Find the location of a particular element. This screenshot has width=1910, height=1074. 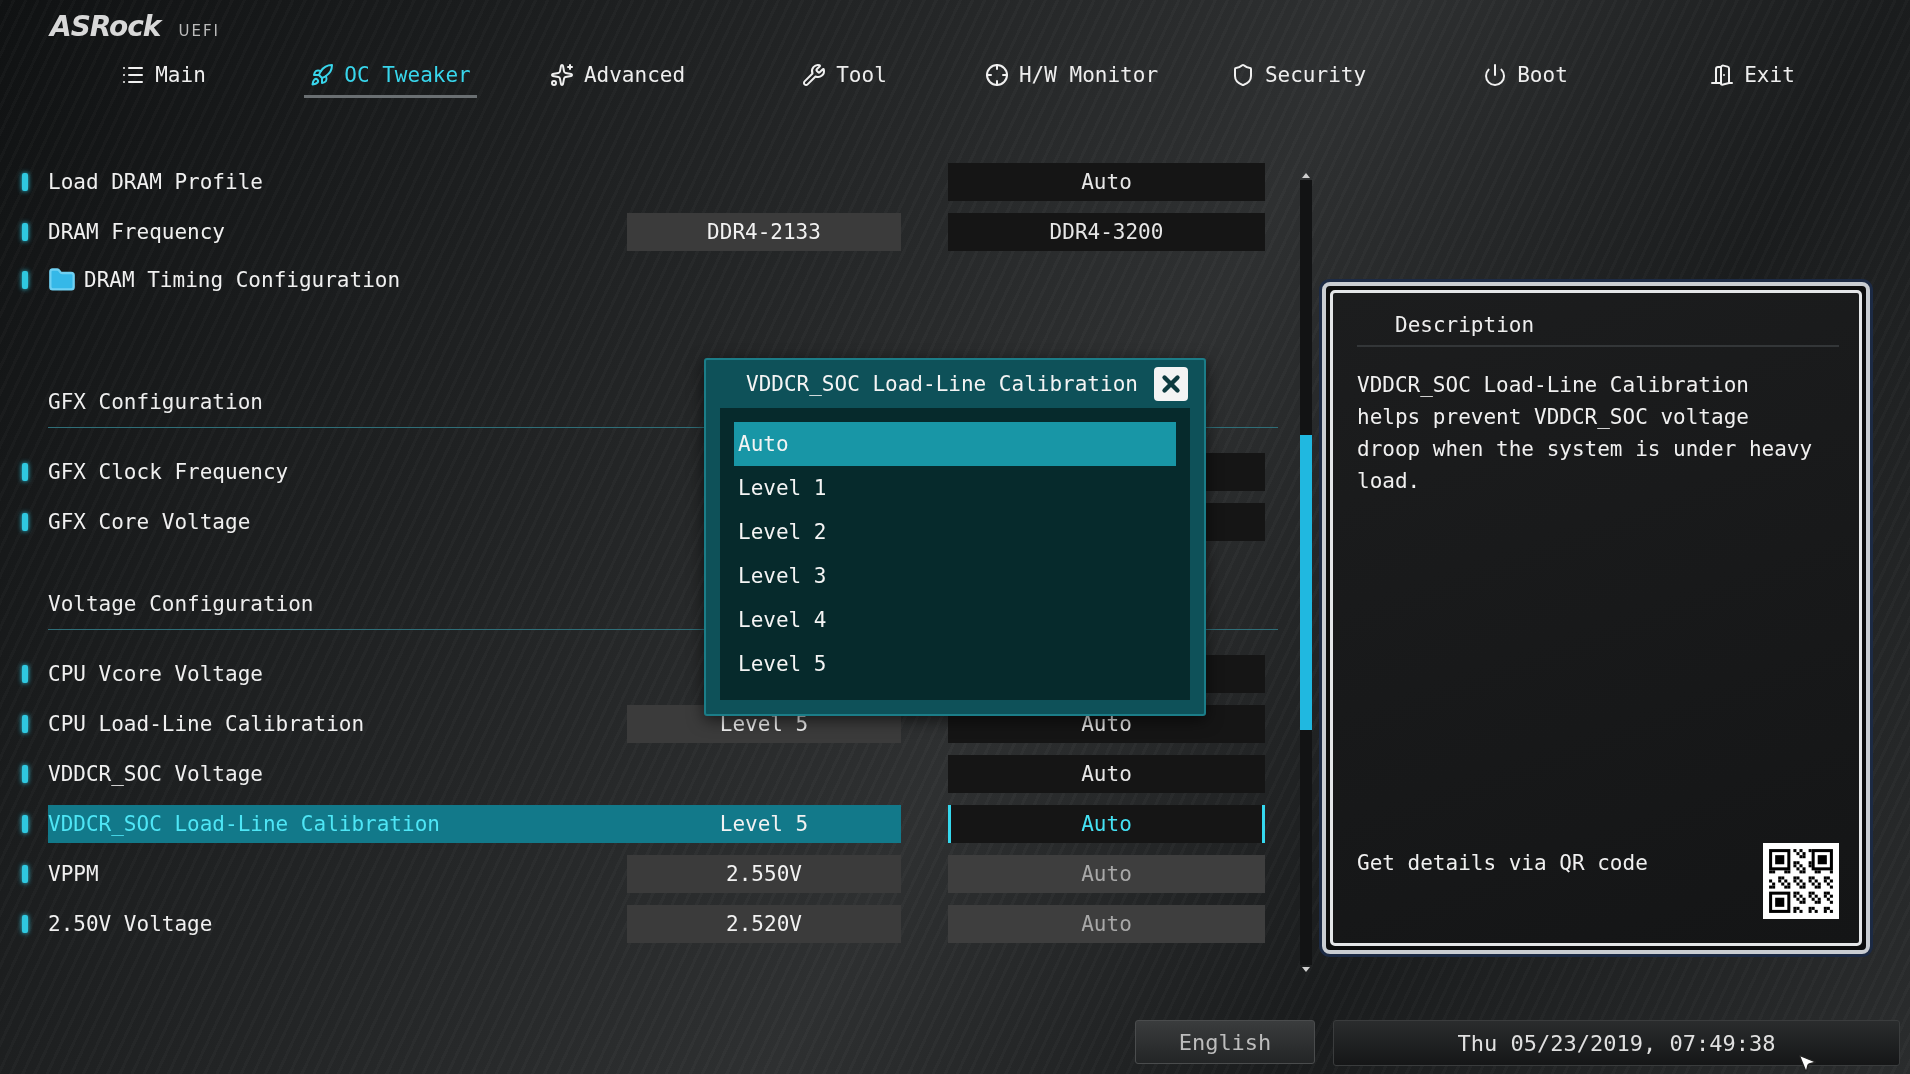

option-item: Level 3 is located at coordinates (955, 576).